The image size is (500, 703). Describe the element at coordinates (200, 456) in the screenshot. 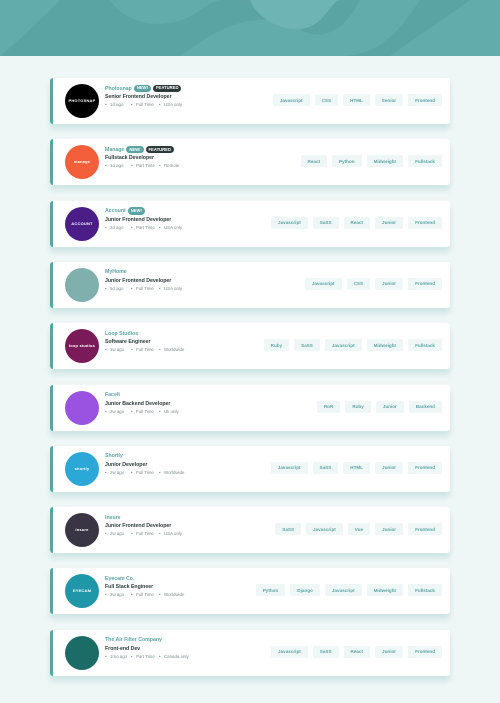

I see `company-row: Shortly` at that location.